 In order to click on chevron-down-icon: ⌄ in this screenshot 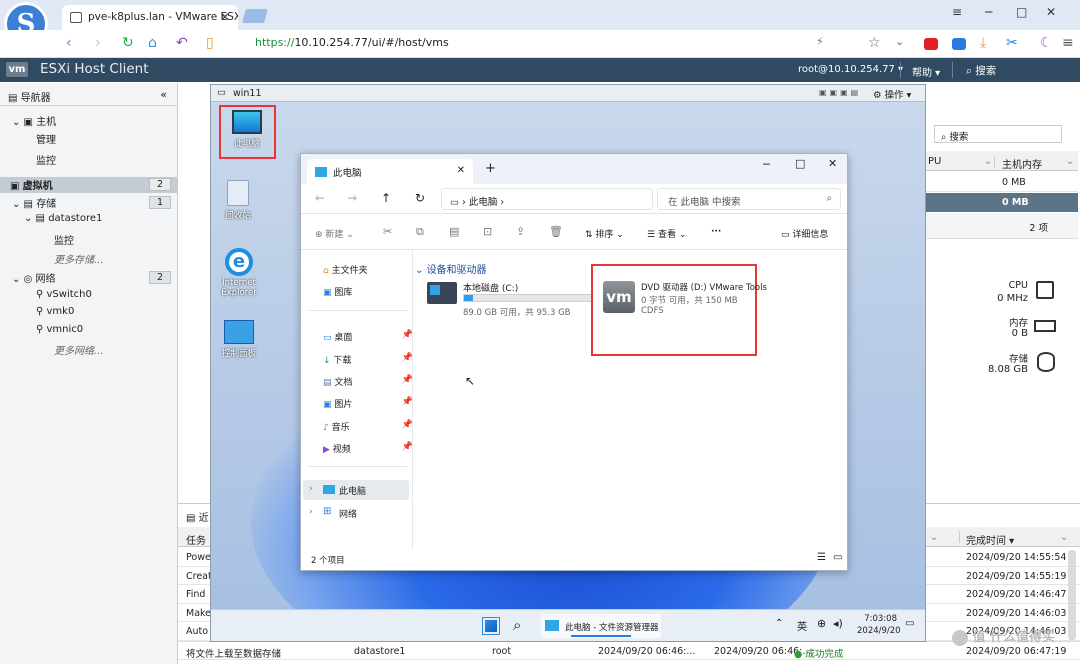, I will do `click(899, 41)`.